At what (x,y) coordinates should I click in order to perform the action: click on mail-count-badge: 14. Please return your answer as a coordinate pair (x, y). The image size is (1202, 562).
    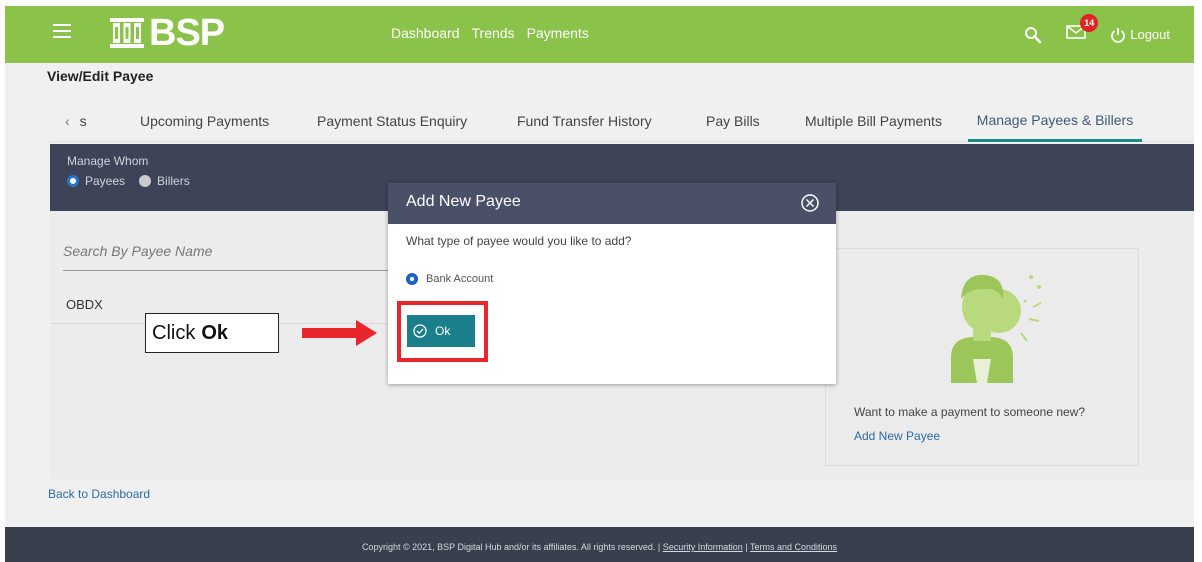
    Looking at the image, I should click on (1089, 23).